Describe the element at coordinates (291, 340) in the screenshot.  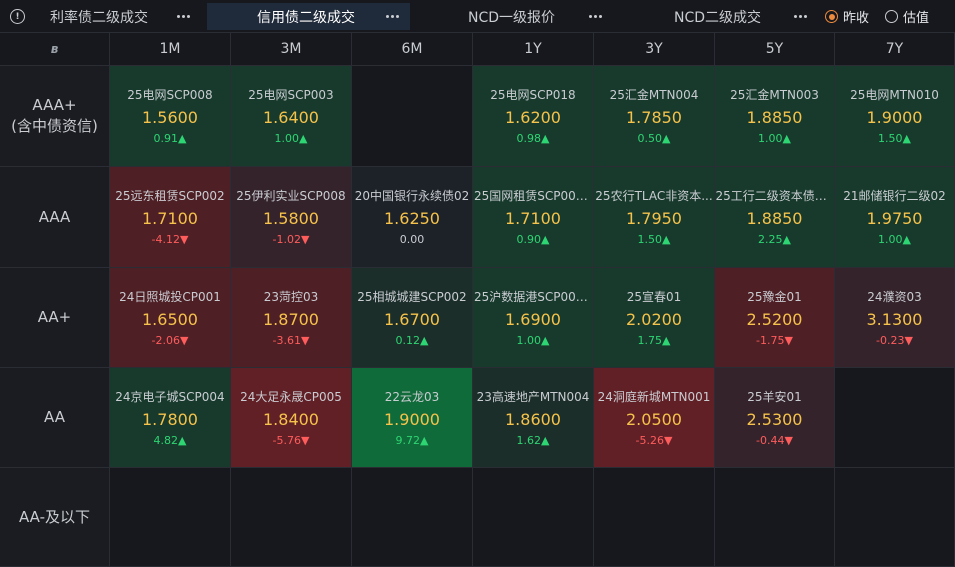
I see `yield-change: -3.61▼` at that location.